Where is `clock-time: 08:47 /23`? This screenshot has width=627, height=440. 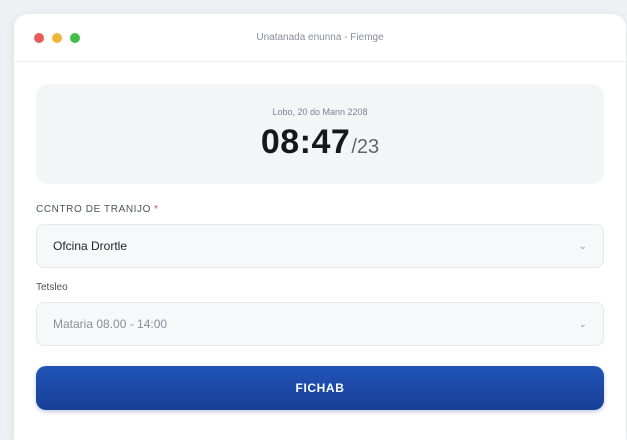
clock-time: 08:47 /23 is located at coordinates (320, 142).